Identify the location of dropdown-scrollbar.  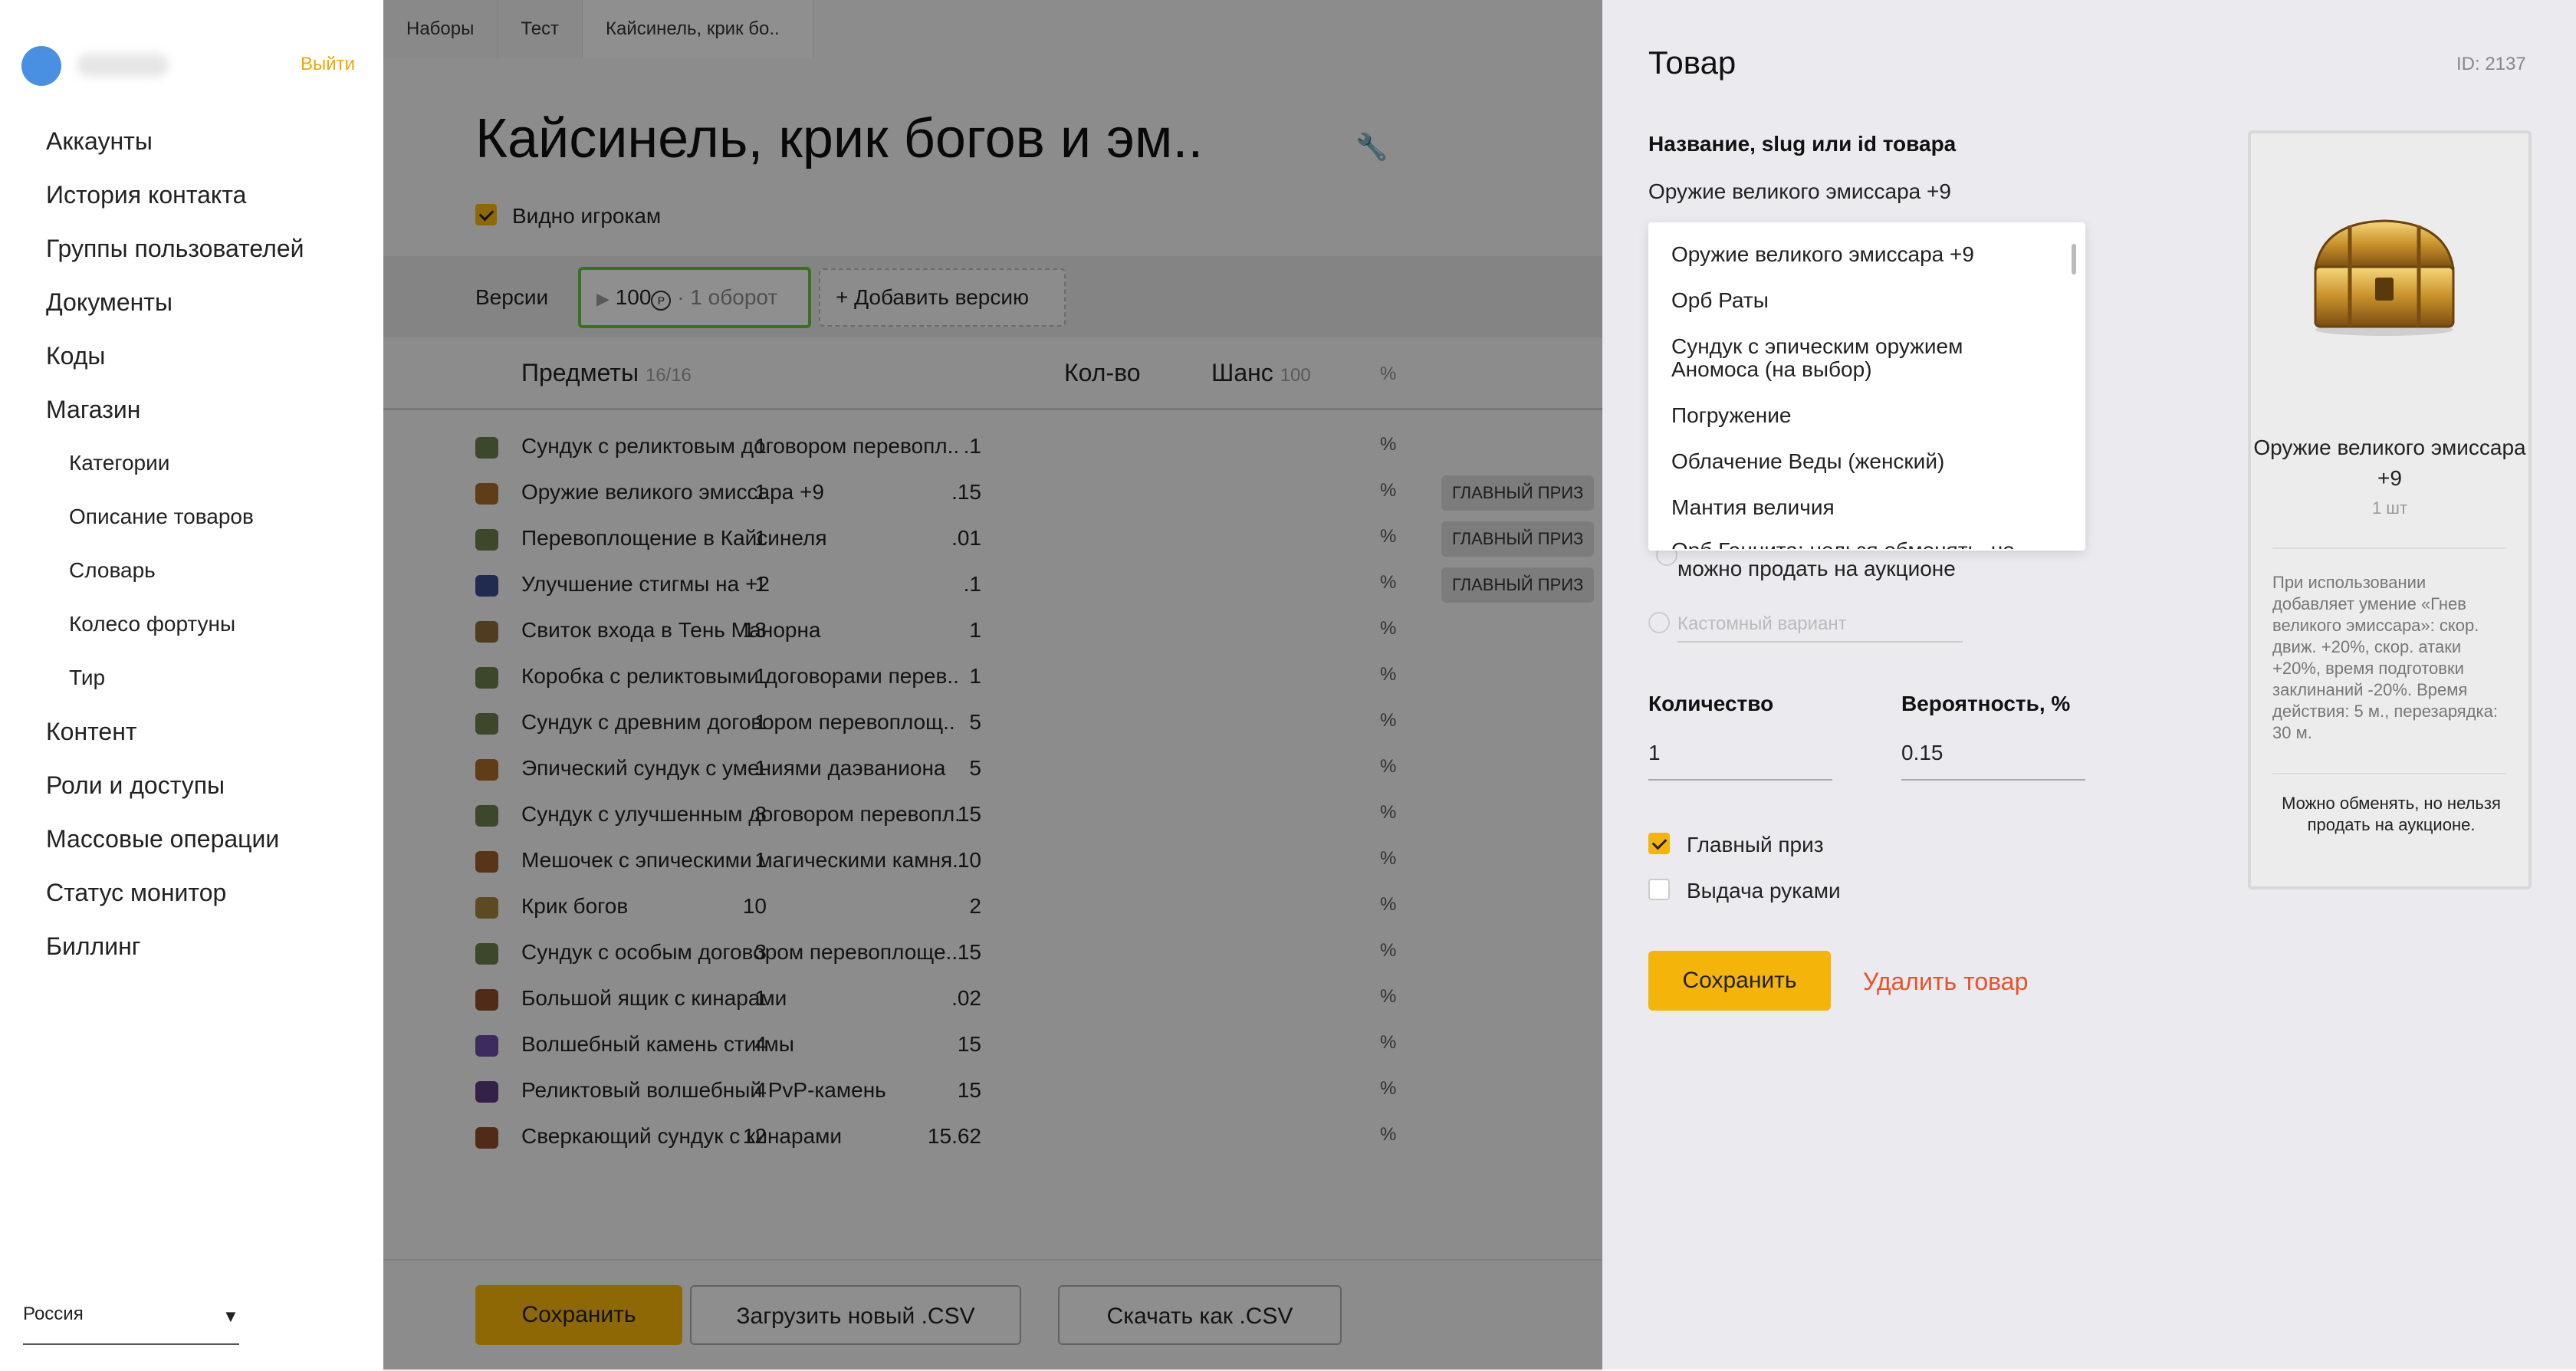
(2074, 260).